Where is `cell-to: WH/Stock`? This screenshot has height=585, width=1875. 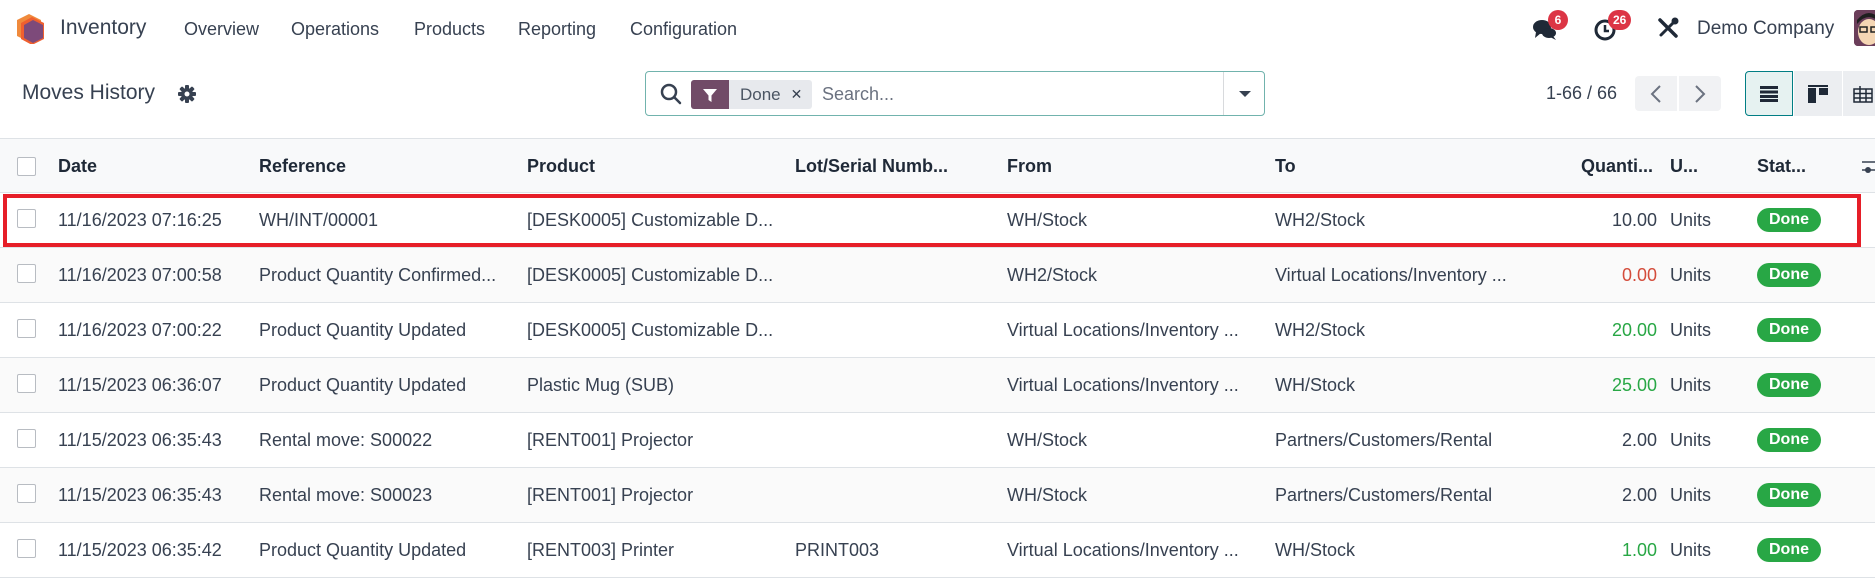 cell-to: WH/Stock is located at coordinates (1315, 550).